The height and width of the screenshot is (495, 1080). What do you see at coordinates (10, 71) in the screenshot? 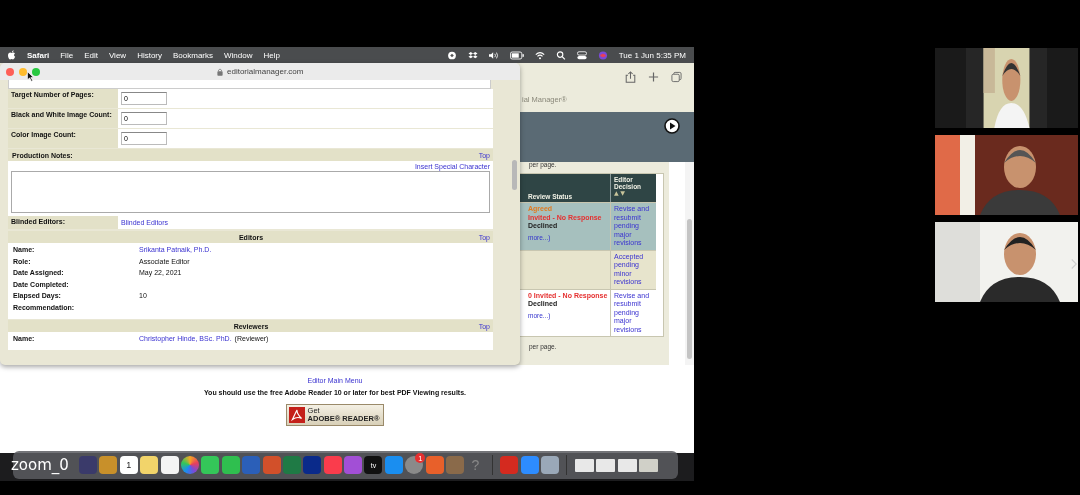
I see `close-button` at bounding box center [10, 71].